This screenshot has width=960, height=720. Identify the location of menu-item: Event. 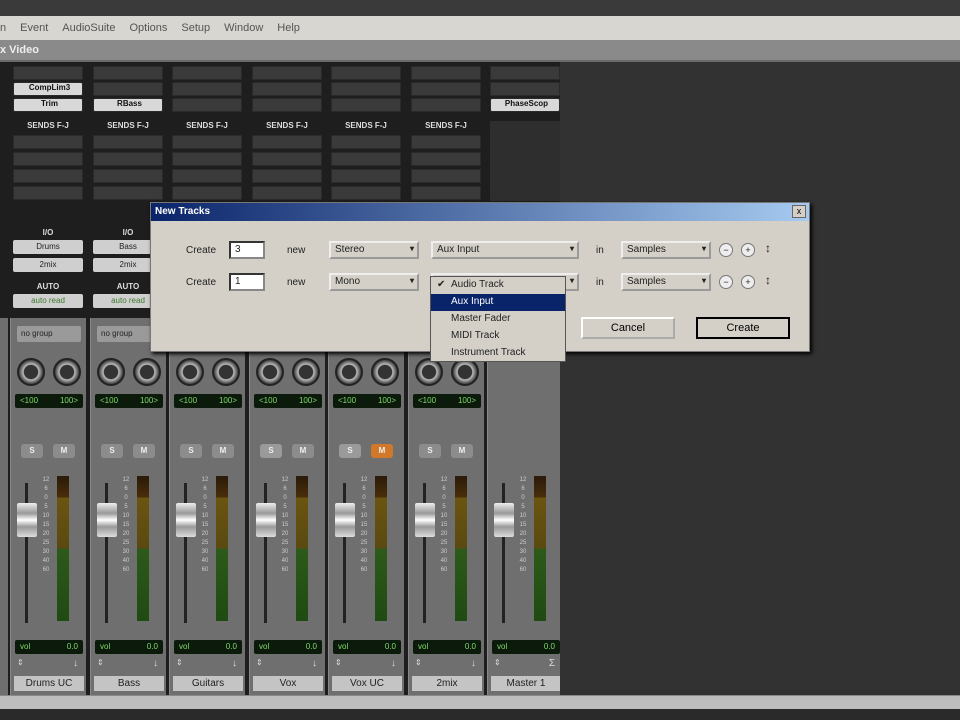
(34, 28).